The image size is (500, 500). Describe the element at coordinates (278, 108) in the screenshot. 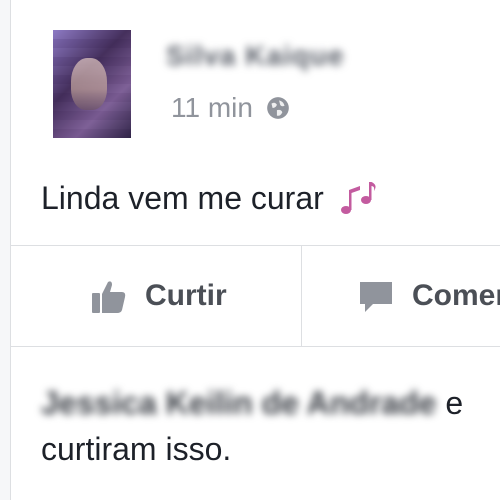

I see `globe-icon` at that location.